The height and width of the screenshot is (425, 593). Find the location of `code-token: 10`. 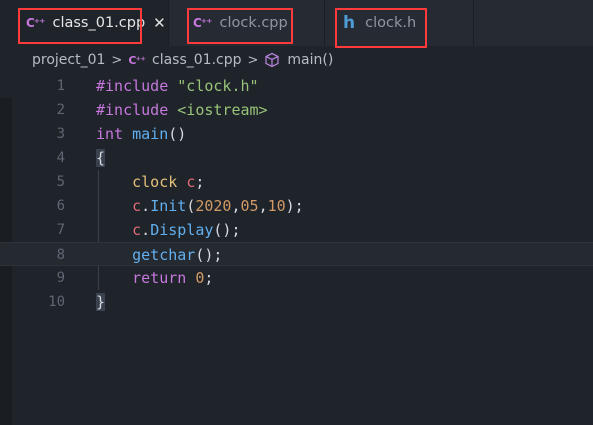

code-token: 10 is located at coordinates (276, 206).